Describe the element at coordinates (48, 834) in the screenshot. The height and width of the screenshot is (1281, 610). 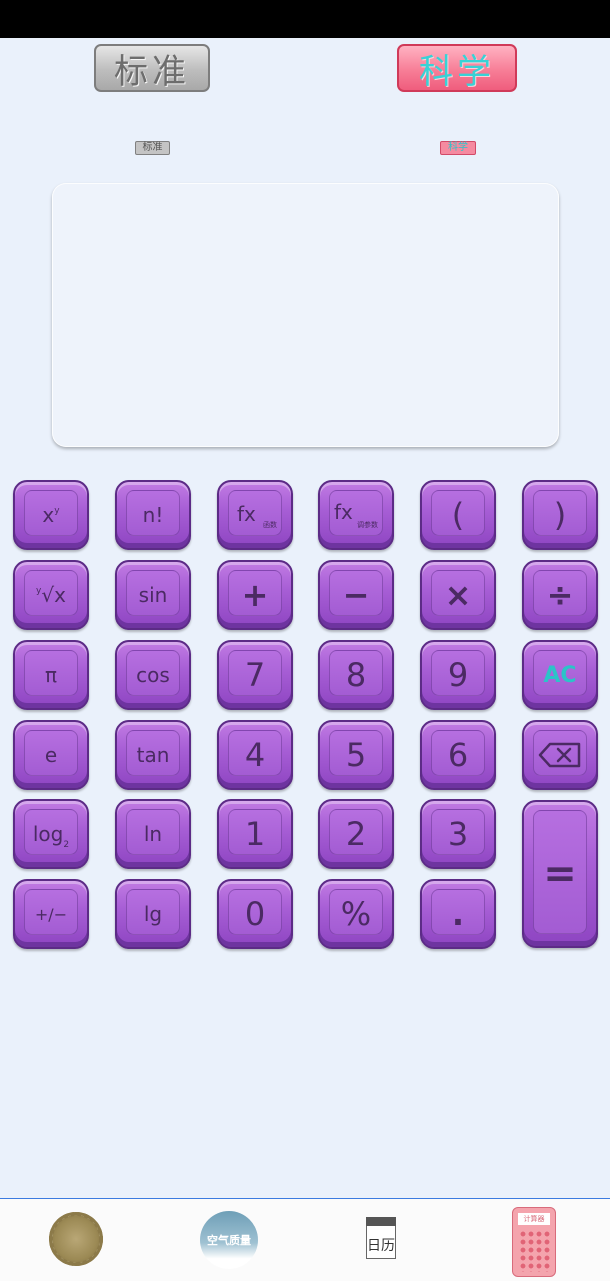
I see `key-log2-label: log` at that location.